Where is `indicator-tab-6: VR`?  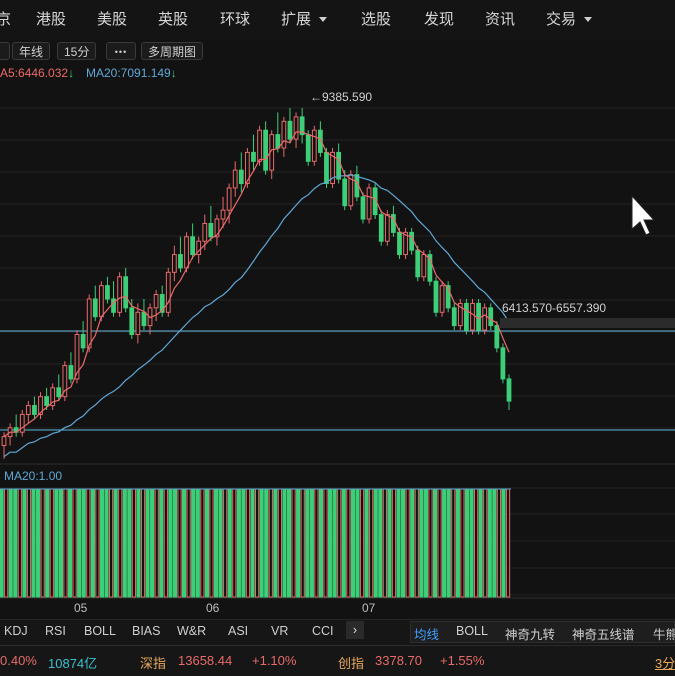
indicator-tab-6: VR is located at coordinates (279, 631).